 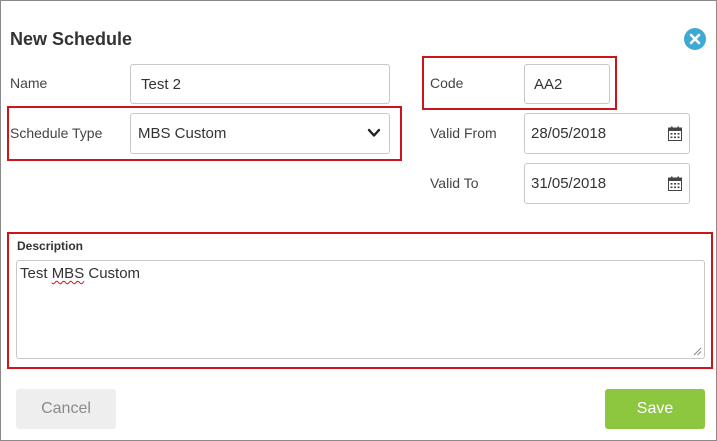 I want to click on schedule-type-value: MBS Custom, so click(x=182, y=133).